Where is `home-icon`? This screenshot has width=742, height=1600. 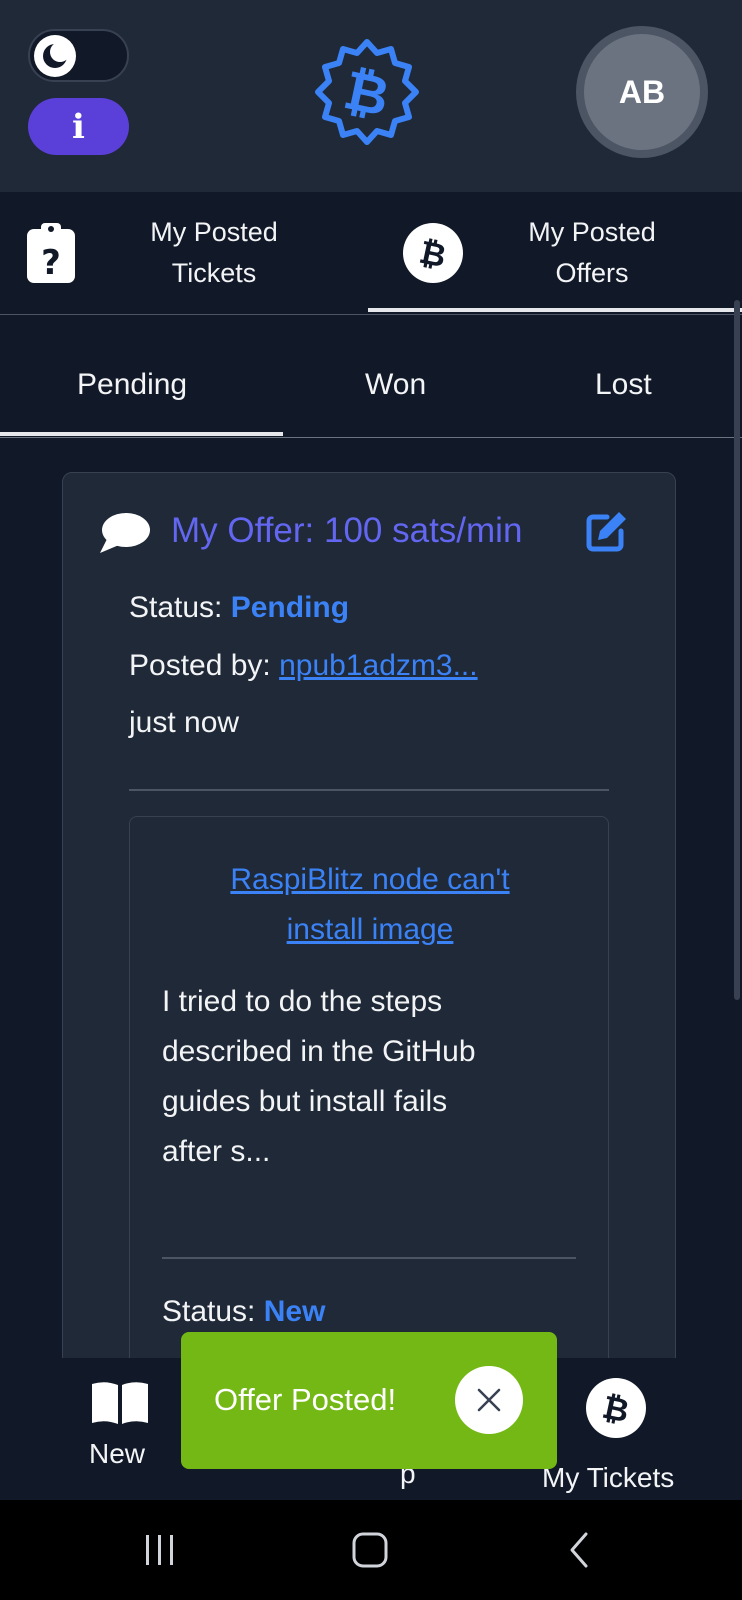 home-icon is located at coordinates (370, 1550).